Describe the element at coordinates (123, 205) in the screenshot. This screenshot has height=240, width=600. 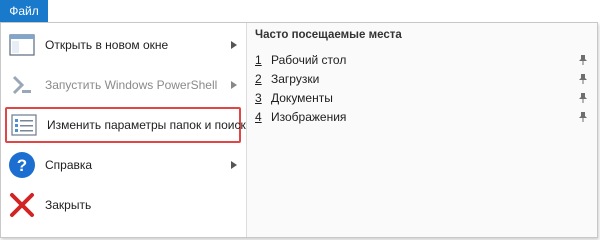
I see `close-item: Закрыть` at that location.